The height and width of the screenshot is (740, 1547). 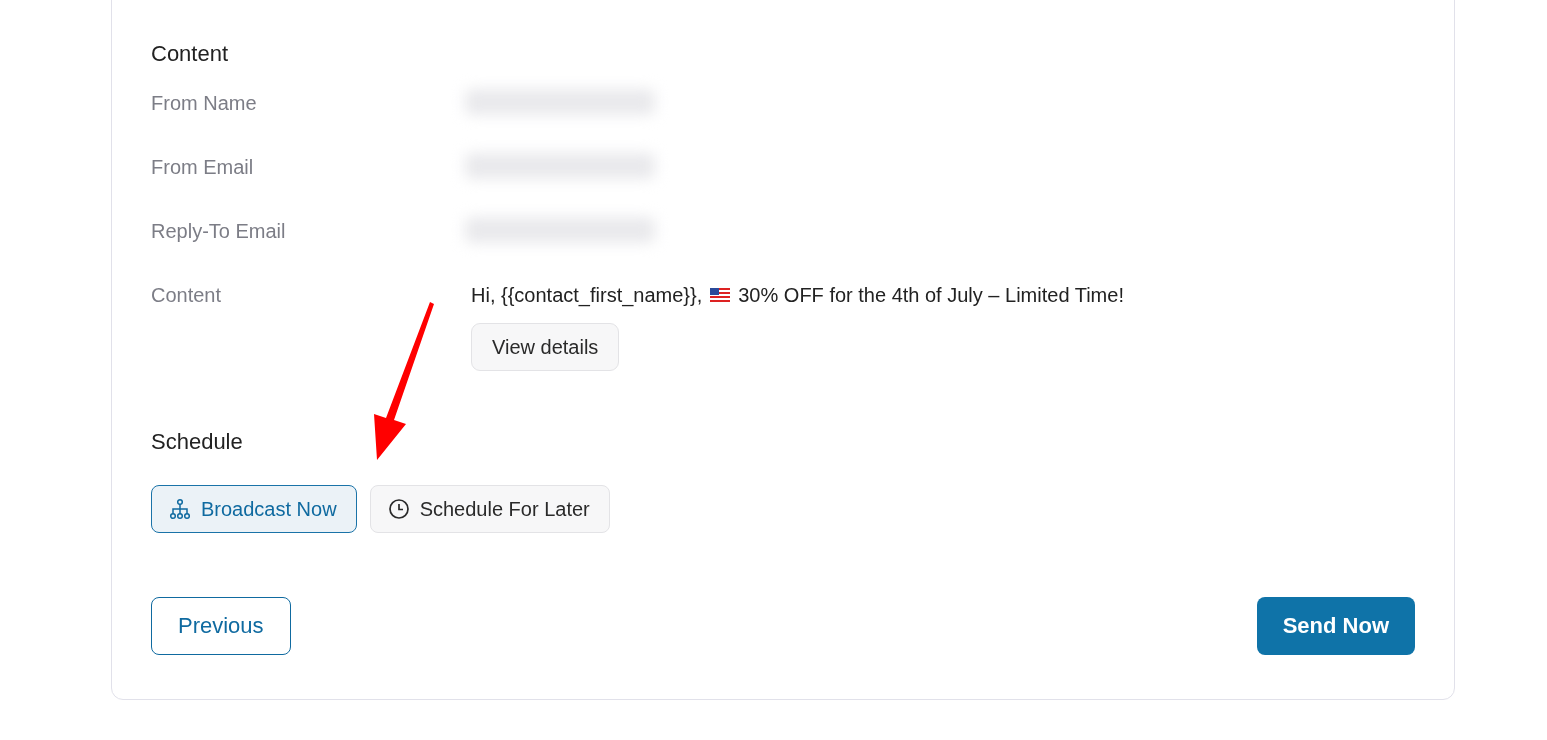 I want to click on clock-icon, so click(x=398, y=509).